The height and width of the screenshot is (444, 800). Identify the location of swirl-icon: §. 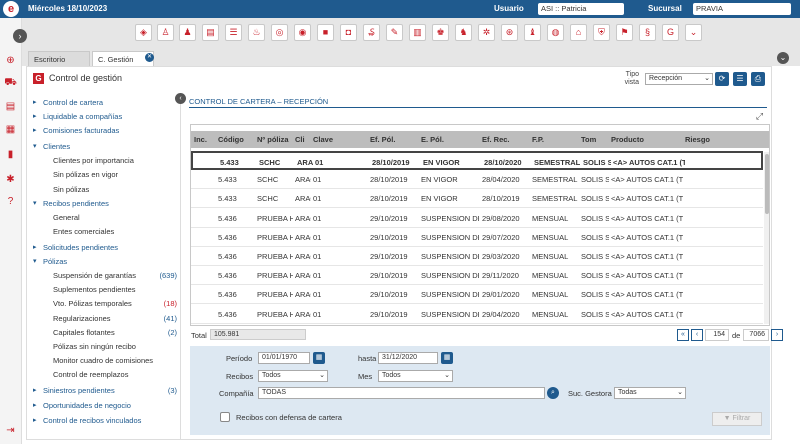
(647, 32).